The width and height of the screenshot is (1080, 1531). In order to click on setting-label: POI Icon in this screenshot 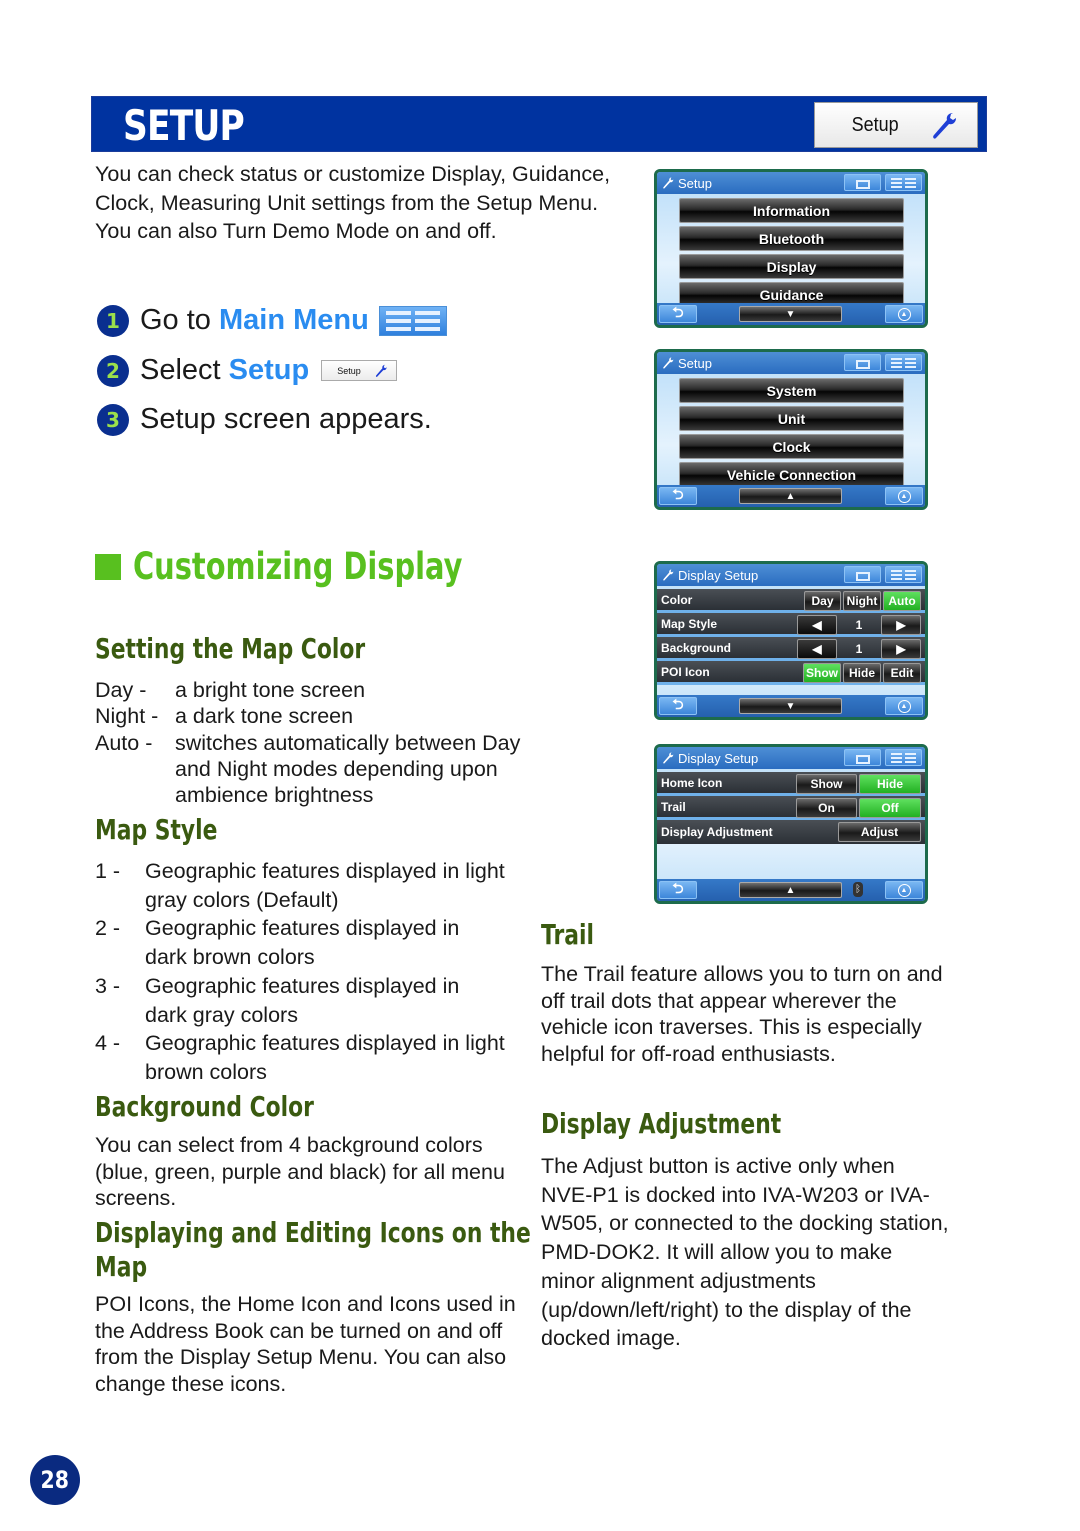, I will do `click(685, 671)`.